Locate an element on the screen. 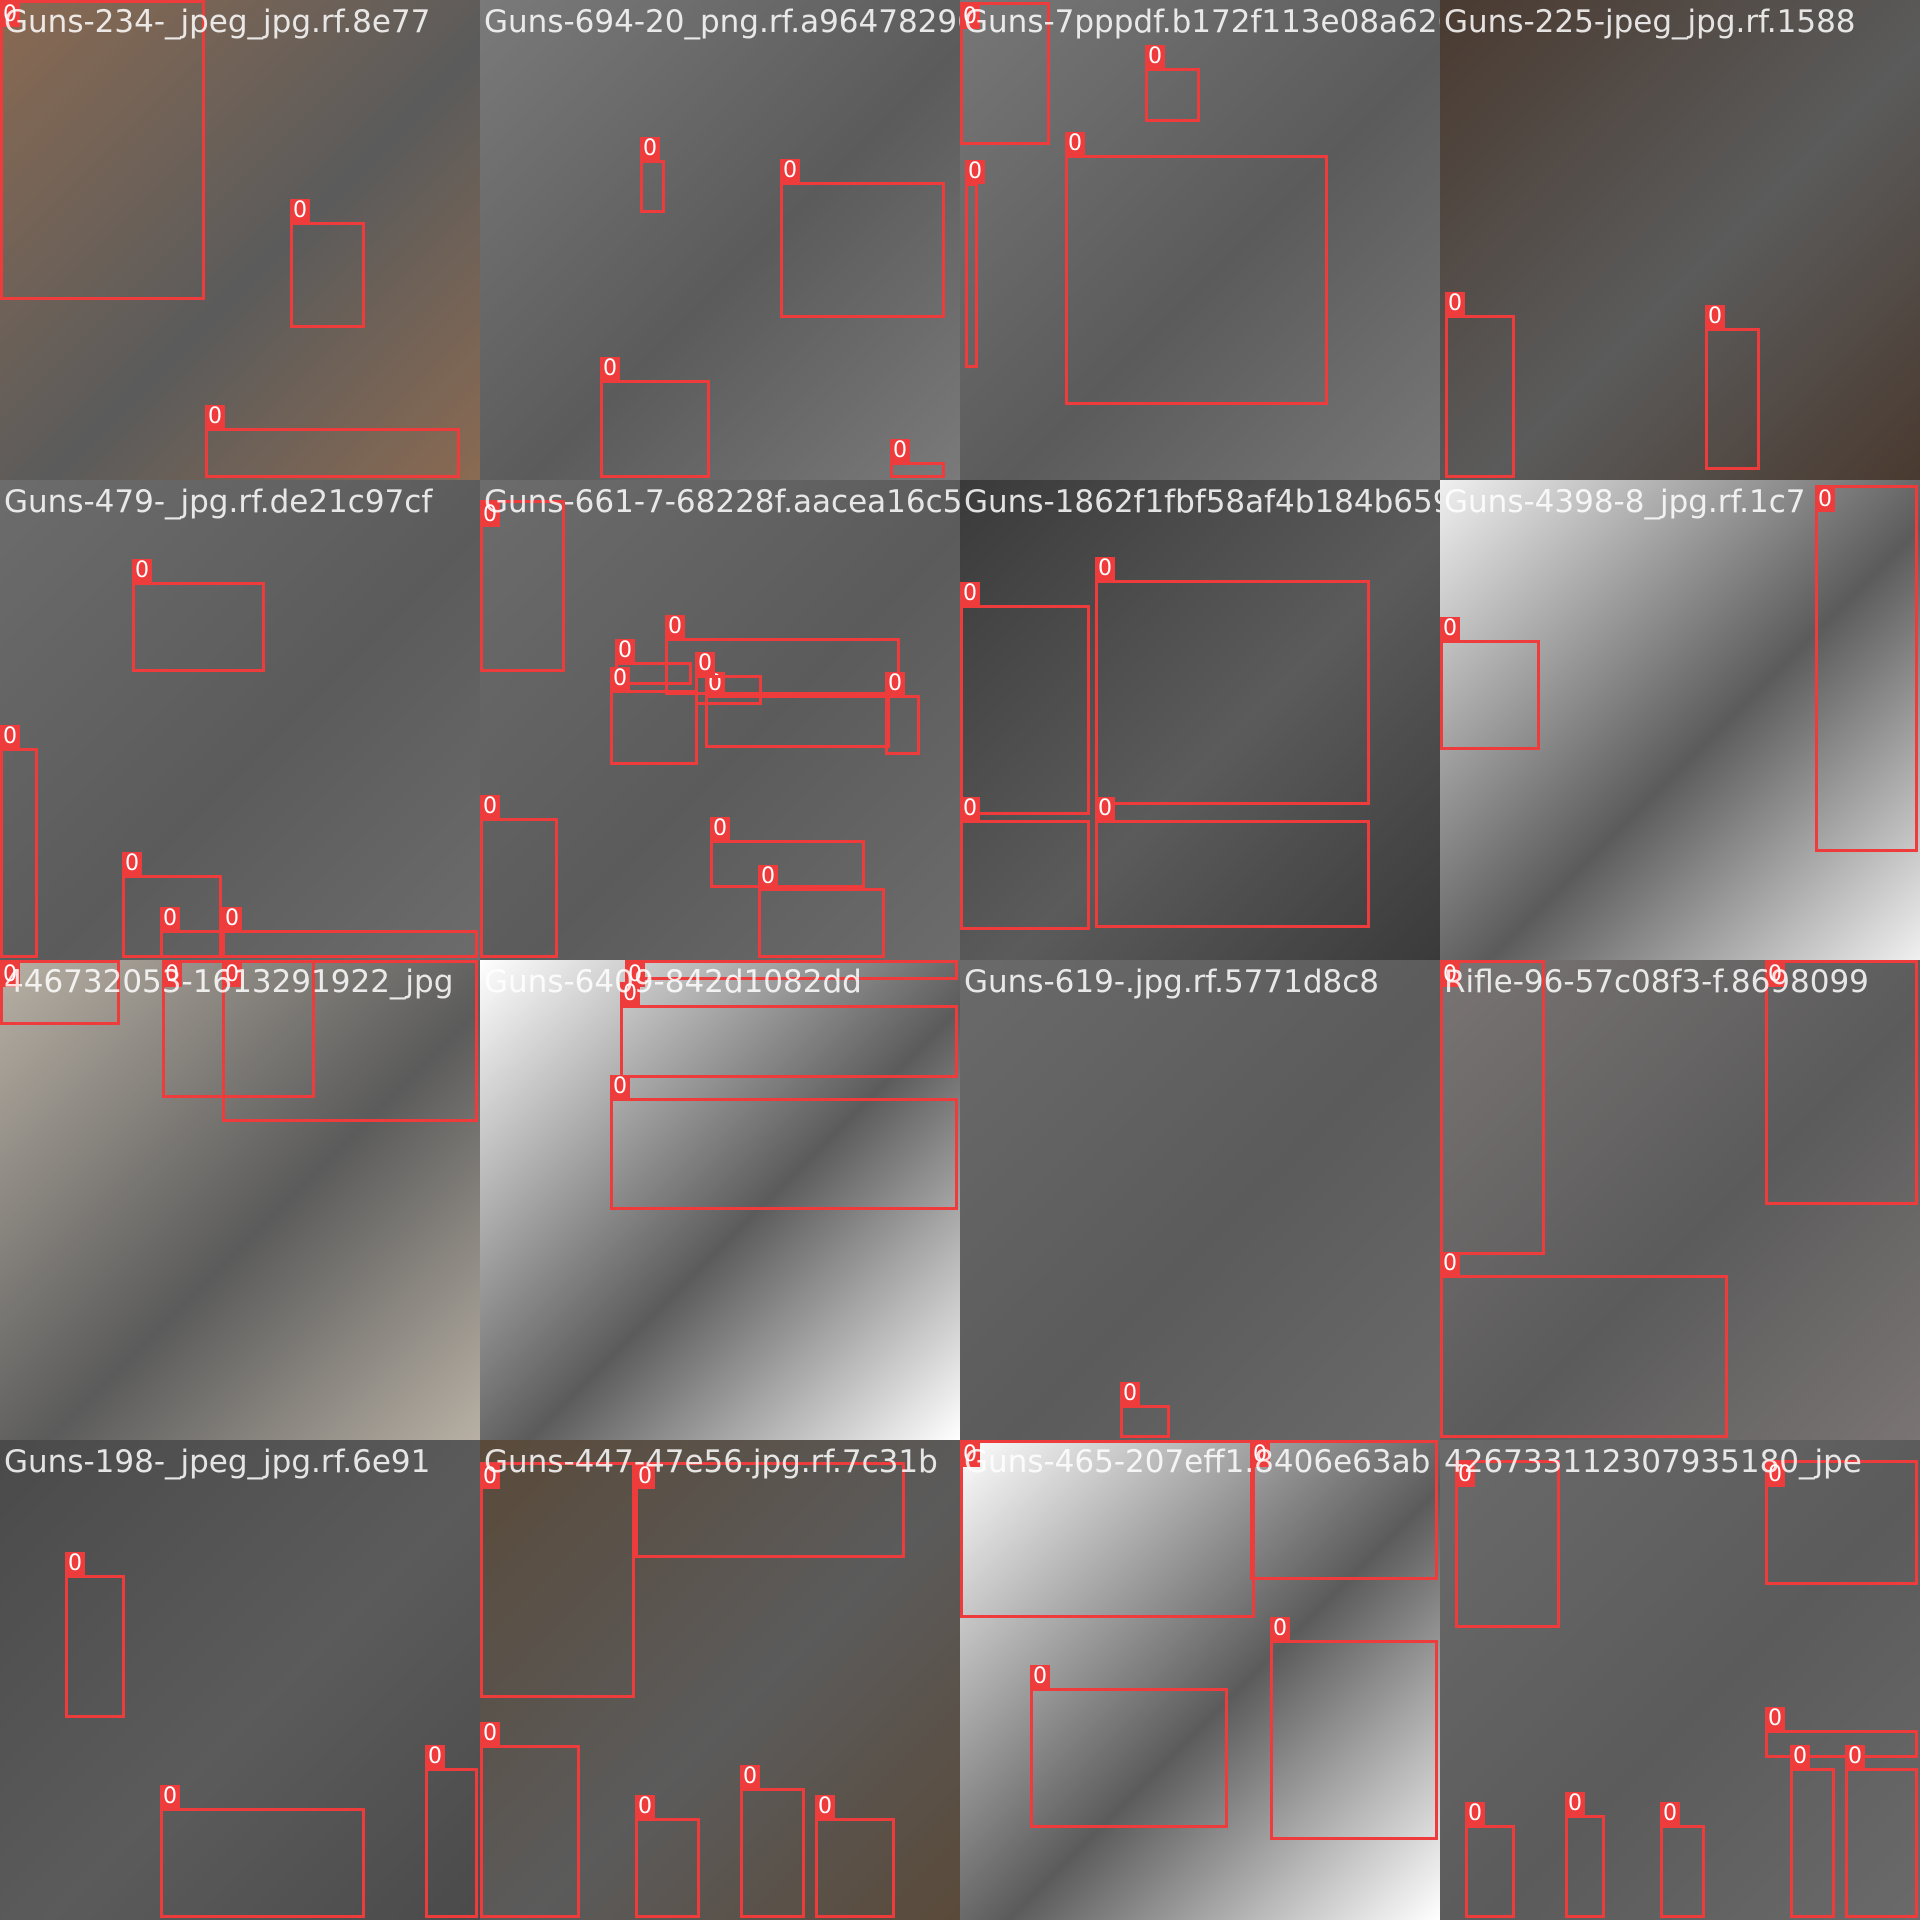  mosaic-tile: Guns-619-.jpg.rf.5771d8c8 0 is located at coordinates (1200, 1200).